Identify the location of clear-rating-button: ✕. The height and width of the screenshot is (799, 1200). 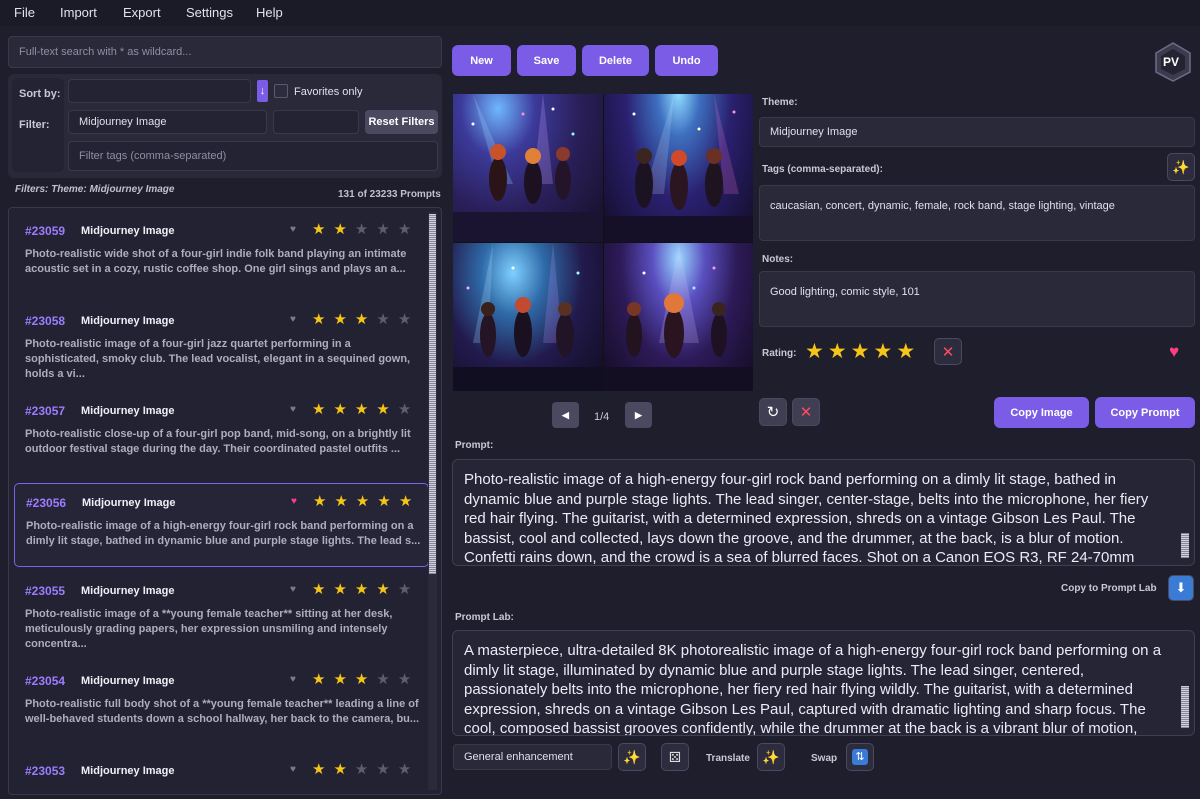
(948, 351).